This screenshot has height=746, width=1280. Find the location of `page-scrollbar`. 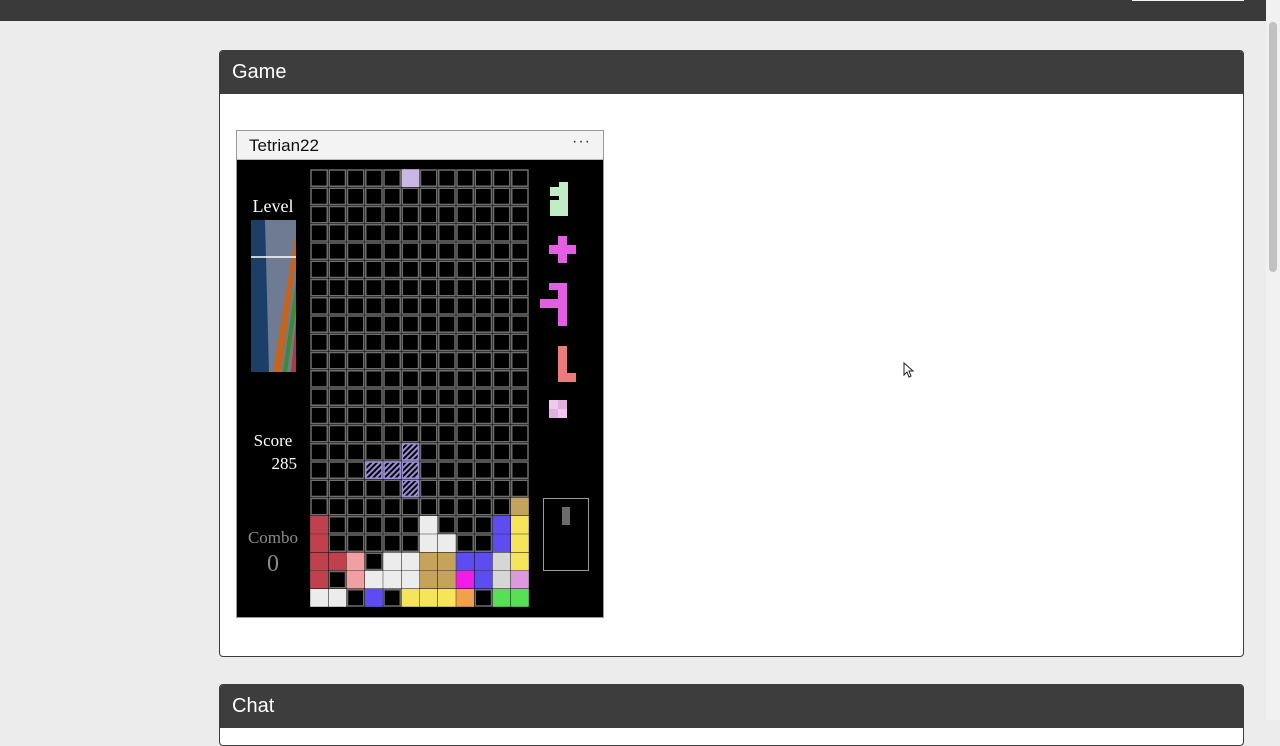

page-scrollbar is located at coordinates (1273, 360).